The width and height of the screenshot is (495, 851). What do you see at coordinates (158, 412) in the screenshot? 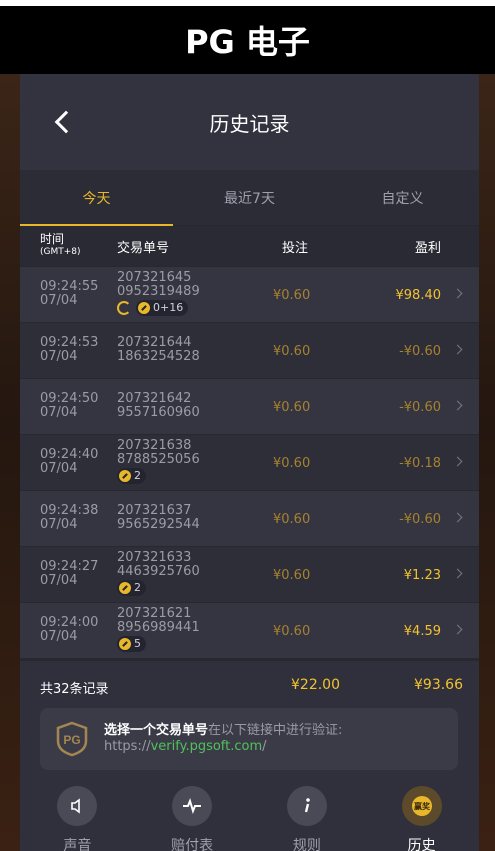
I see `order-line-2: 9557160960` at bounding box center [158, 412].